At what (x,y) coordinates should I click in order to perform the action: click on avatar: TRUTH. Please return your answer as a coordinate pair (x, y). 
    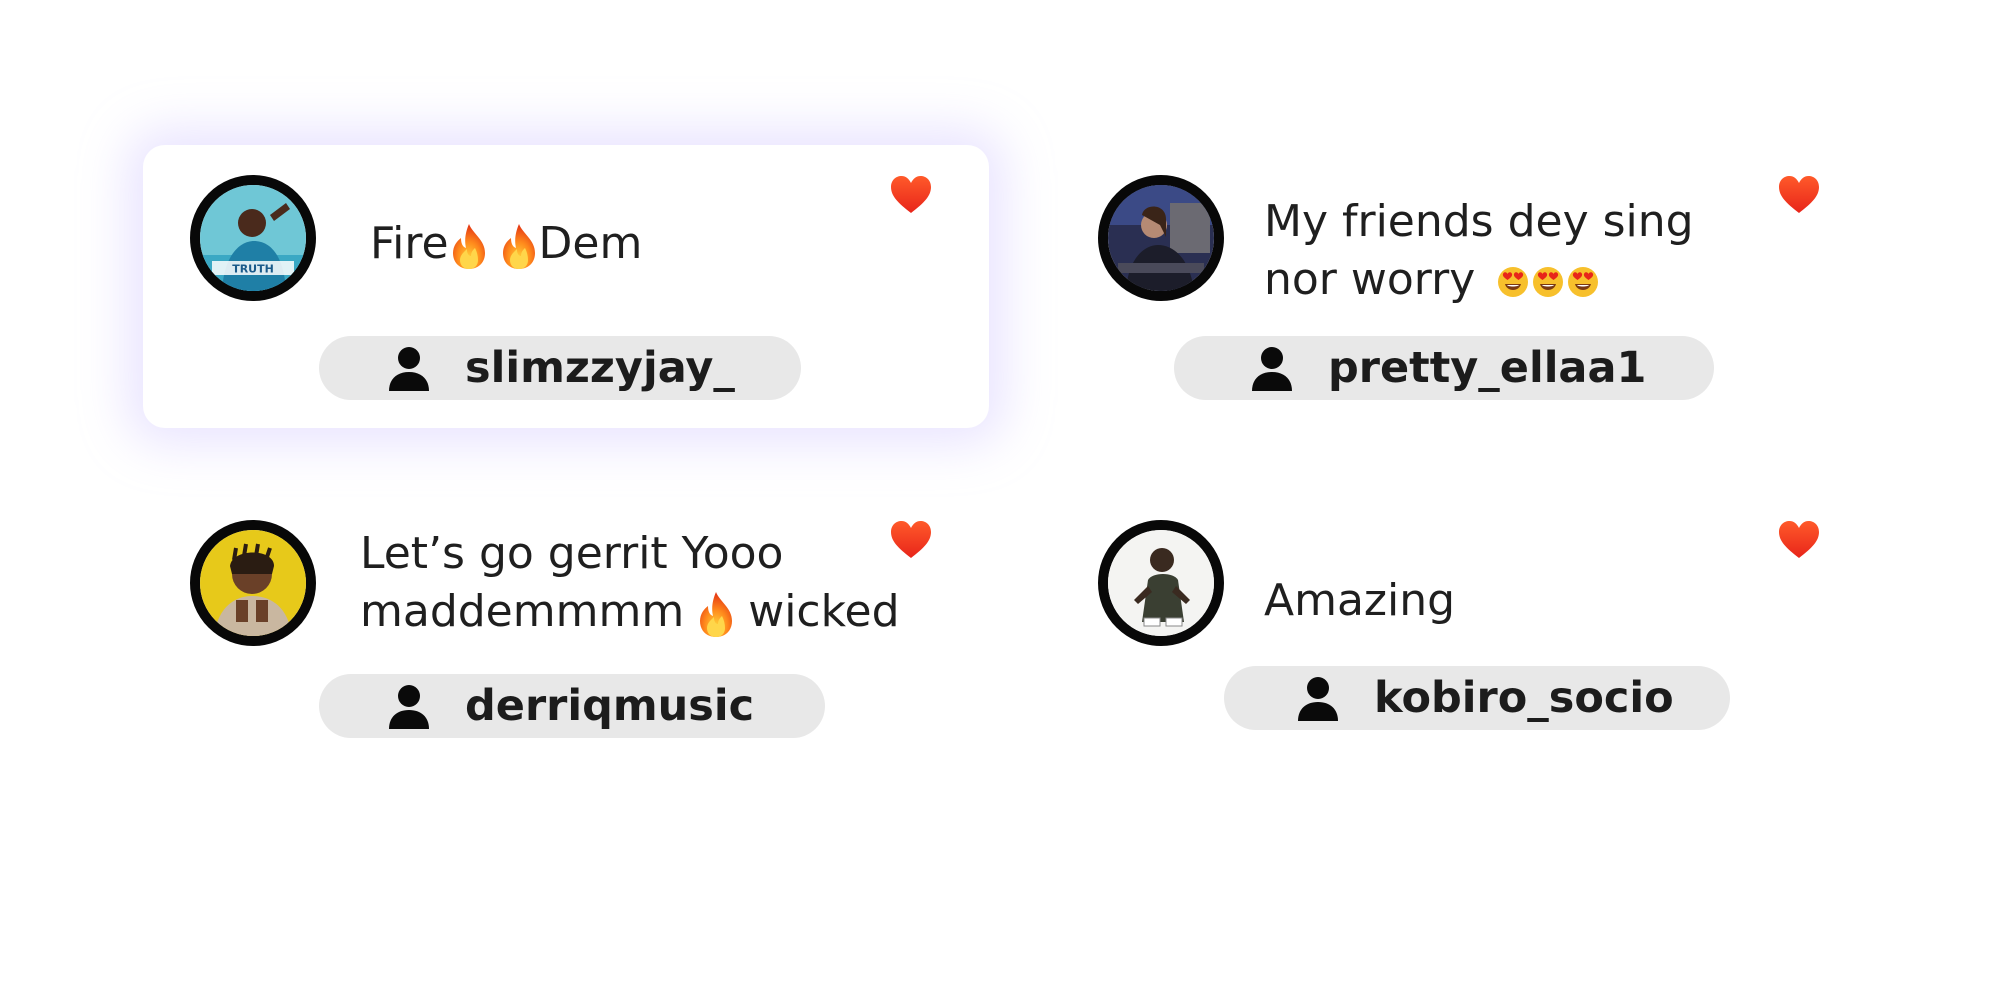
    Looking at the image, I should click on (253, 238).